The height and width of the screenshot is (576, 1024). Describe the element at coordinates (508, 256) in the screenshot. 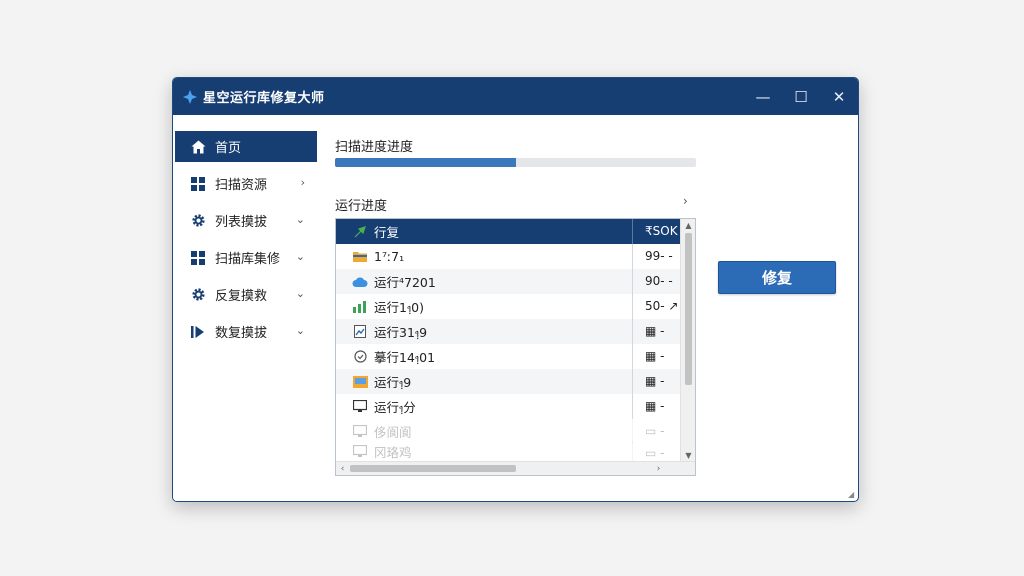

I see `list-item: 1⁷ː7₁ 99- -` at that location.